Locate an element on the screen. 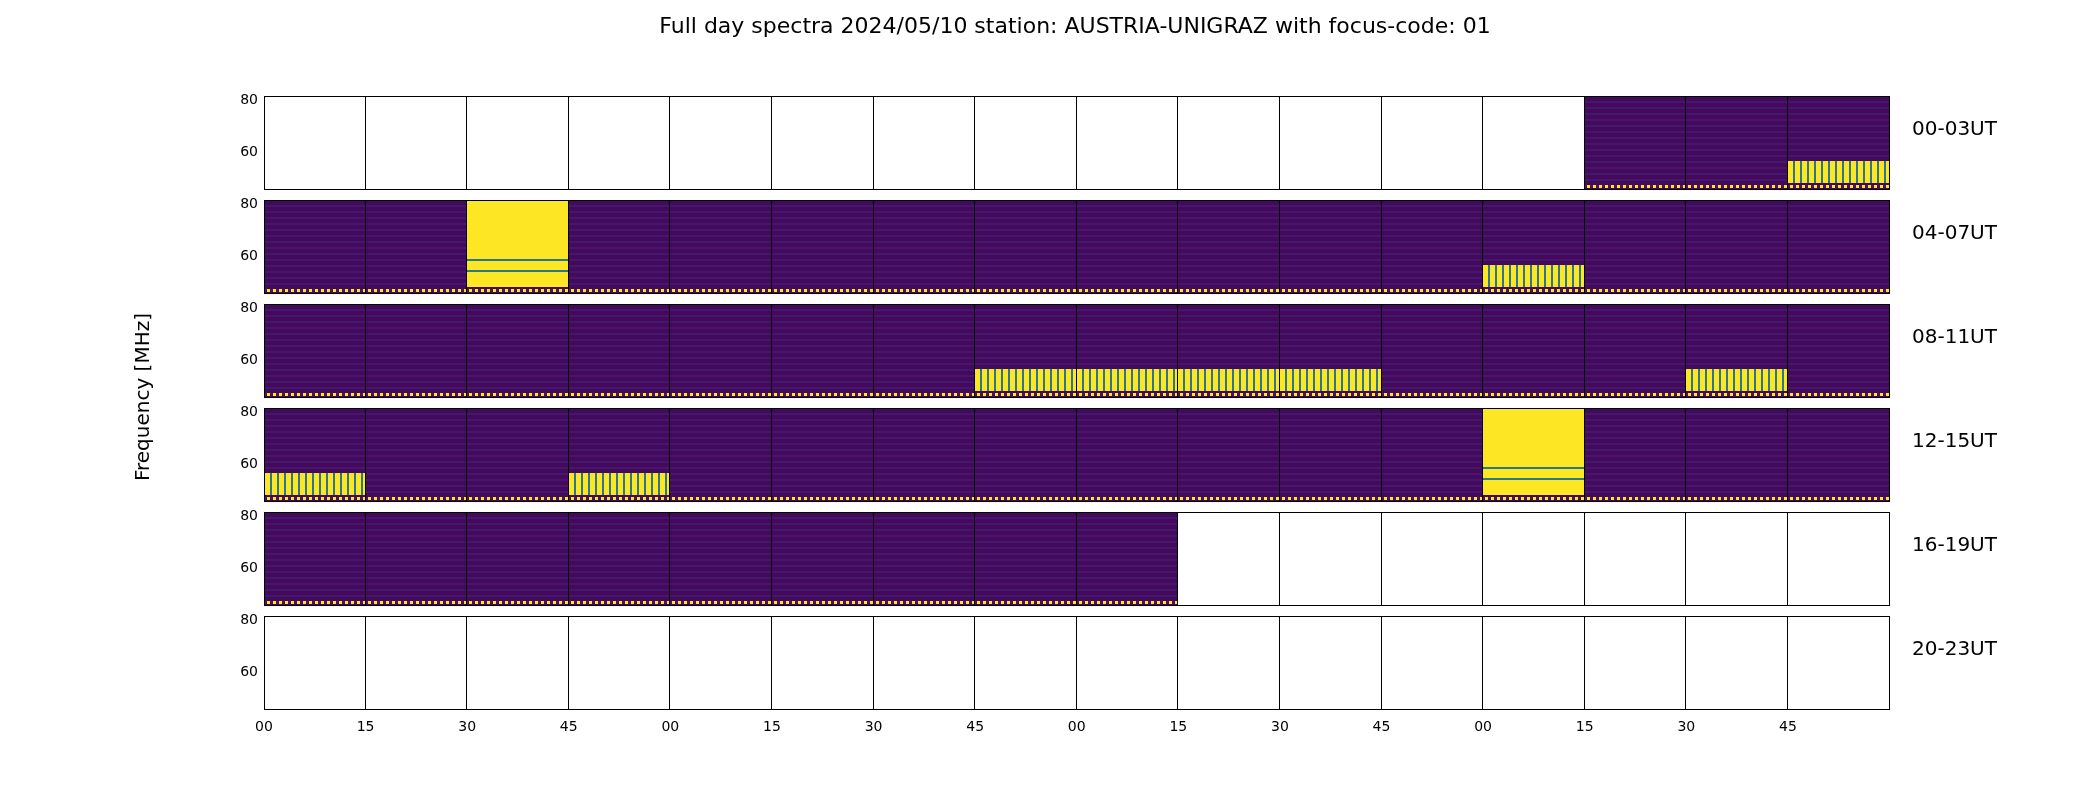  row-time-label: 08-11UT is located at coordinates (1954, 336).